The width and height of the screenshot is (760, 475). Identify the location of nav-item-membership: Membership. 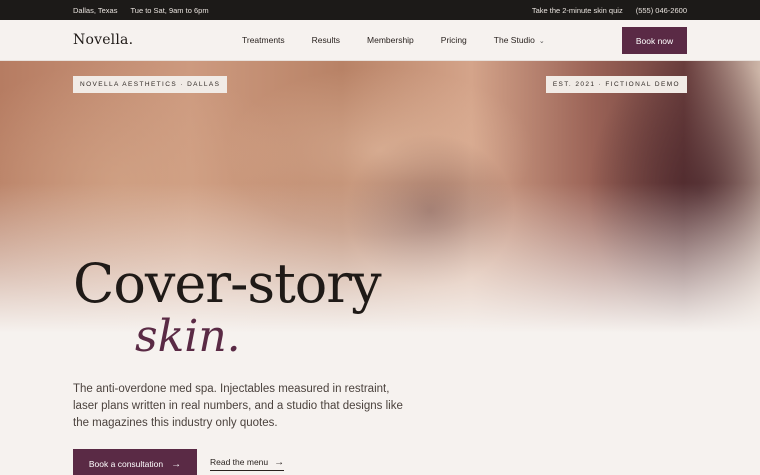
(390, 40).